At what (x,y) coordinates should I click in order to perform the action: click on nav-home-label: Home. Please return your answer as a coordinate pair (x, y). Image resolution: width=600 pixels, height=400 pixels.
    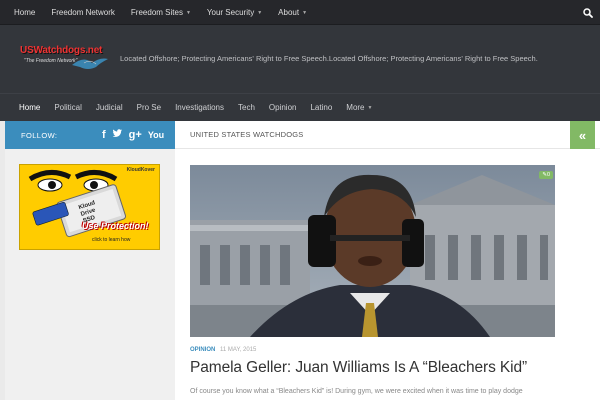
    Looking at the image, I should click on (30, 107).